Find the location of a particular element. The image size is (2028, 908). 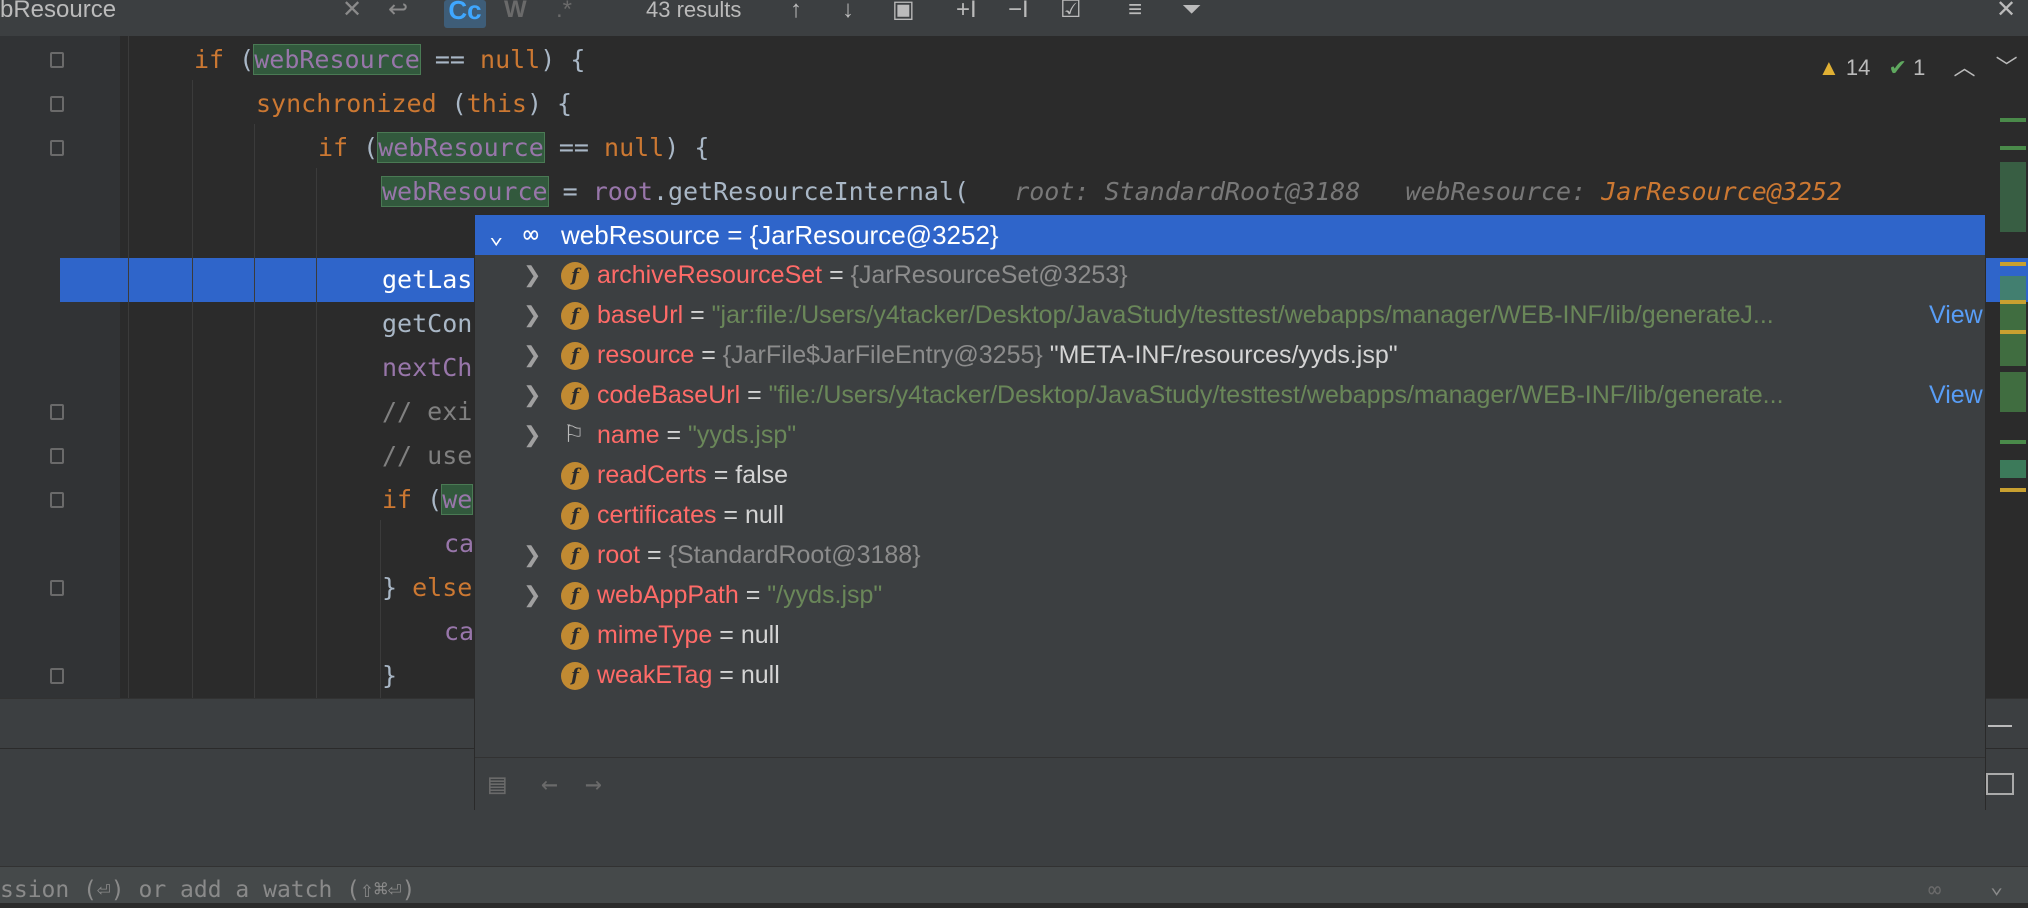

variable-row: ❯ f root = {StandardRoot@3188} is located at coordinates (1230, 555).